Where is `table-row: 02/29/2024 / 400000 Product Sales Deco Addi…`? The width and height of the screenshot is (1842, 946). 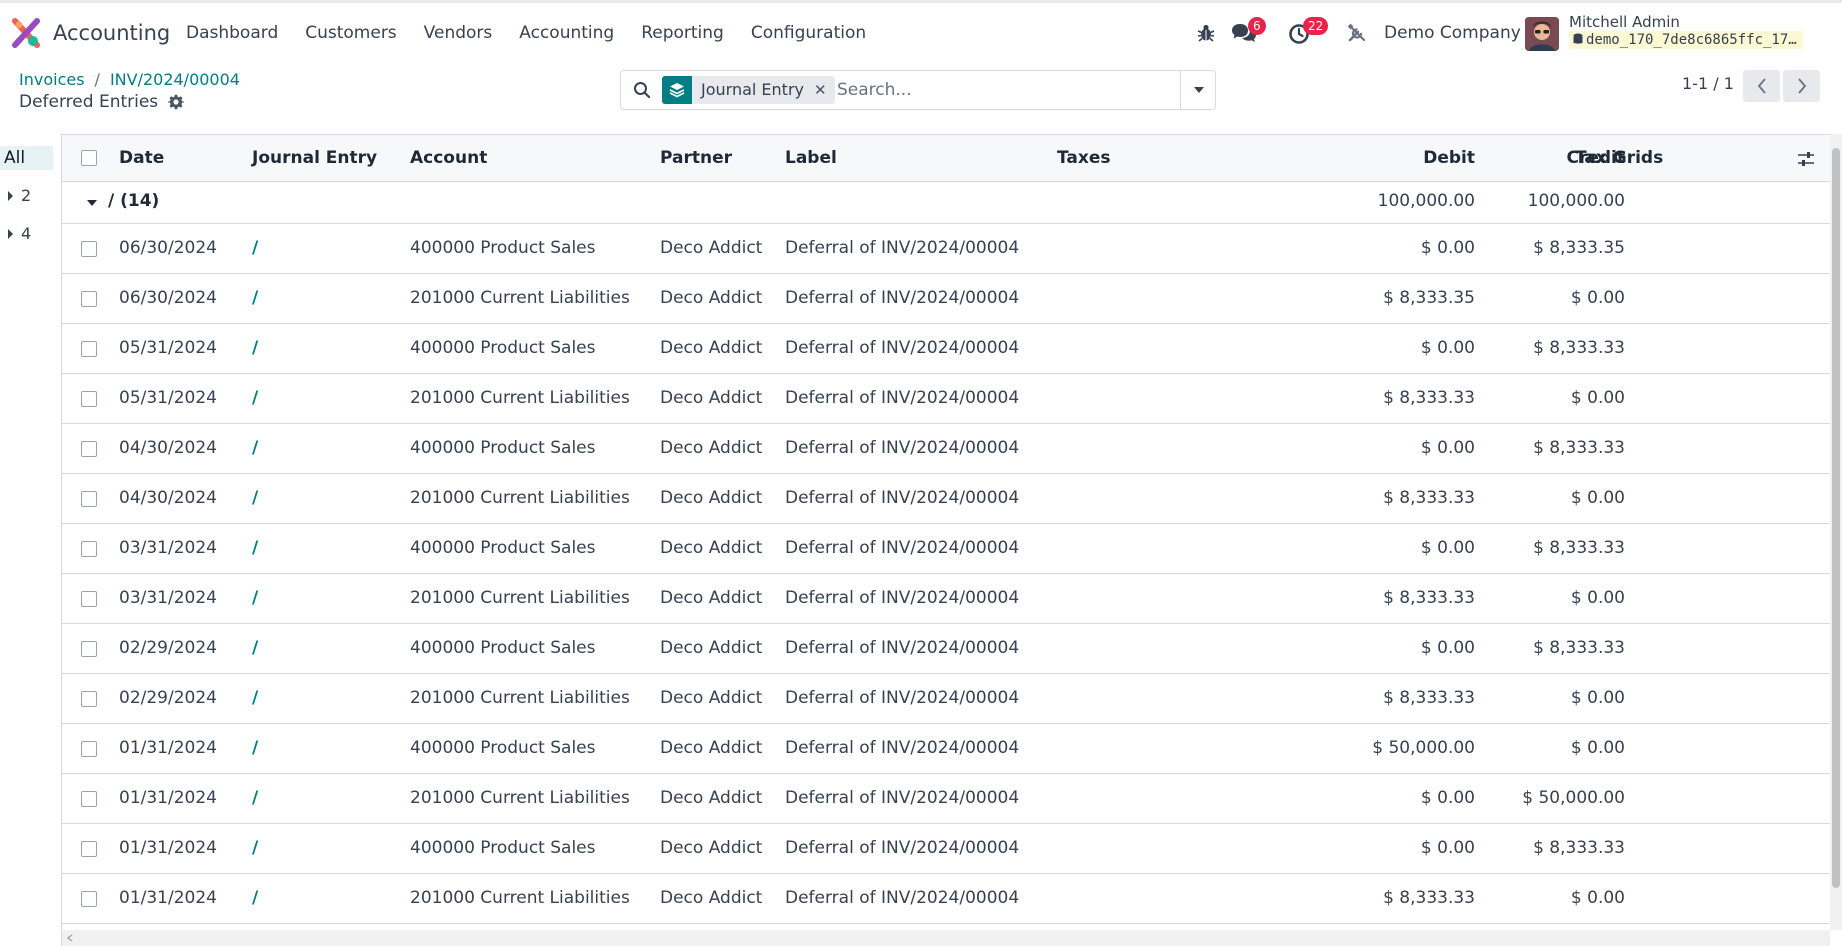
table-row: 02/29/2024 / 400000 Product Sales Deco Addi… is located at coordinates (946, 649).